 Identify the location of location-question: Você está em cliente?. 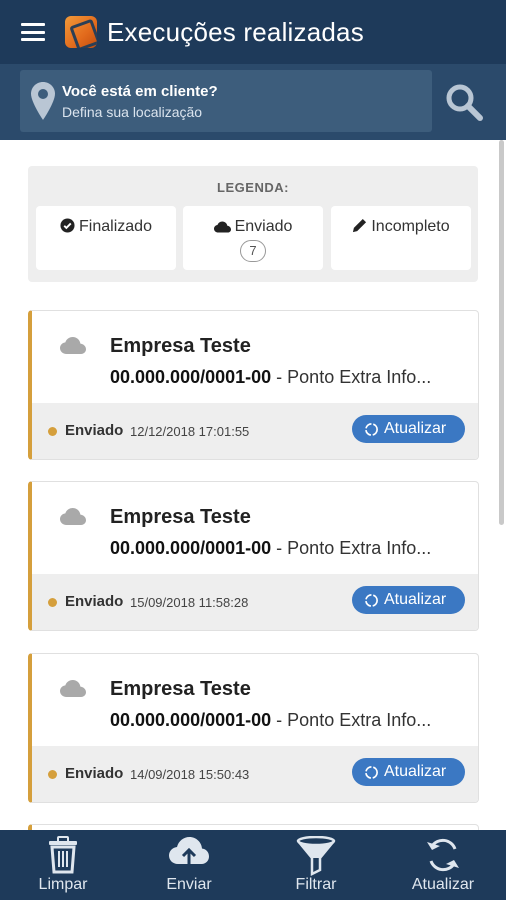
(140, 91).